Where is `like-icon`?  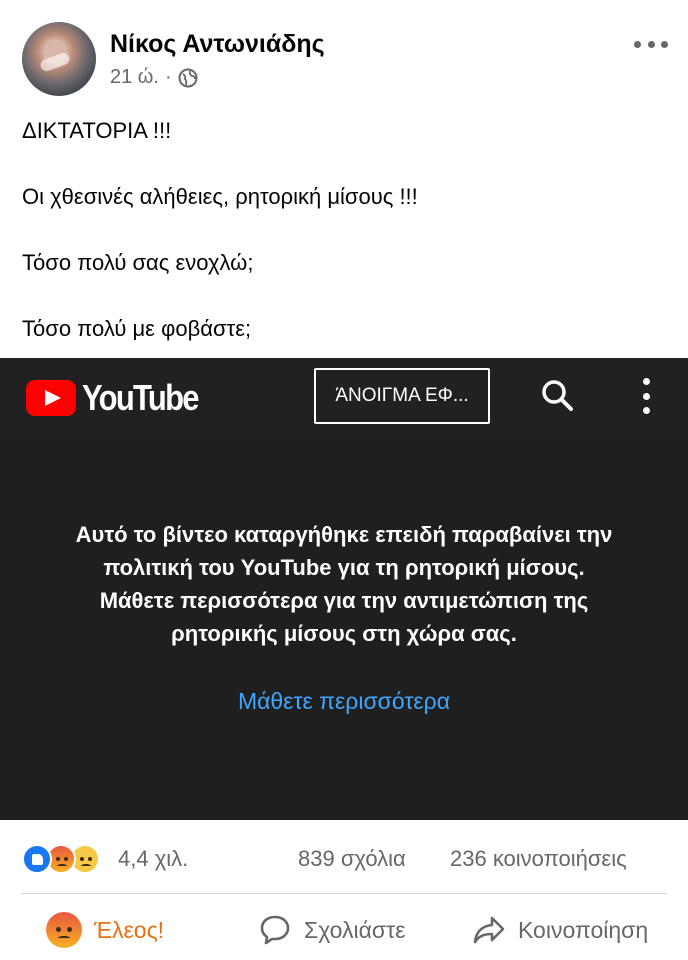
like-icon is located at coordinates (37, 859).